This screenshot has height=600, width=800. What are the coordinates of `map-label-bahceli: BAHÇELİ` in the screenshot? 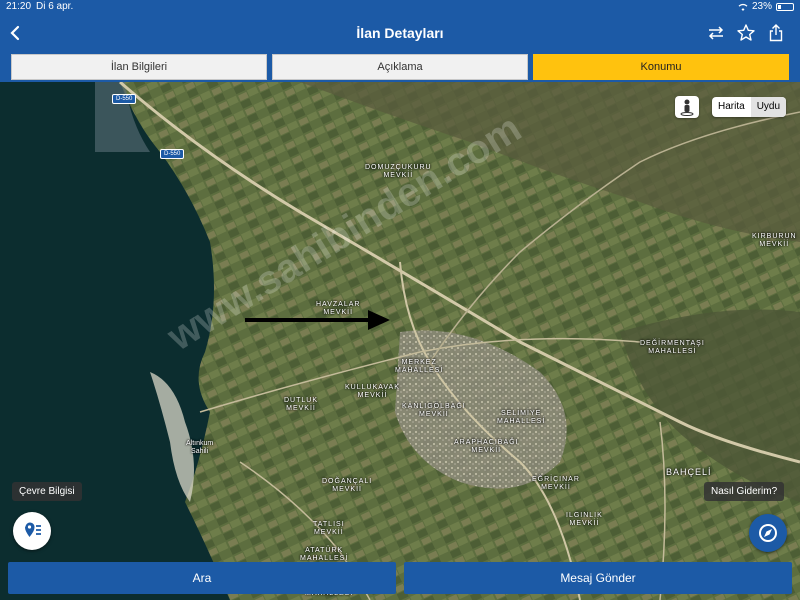 It's located at (689, 472).